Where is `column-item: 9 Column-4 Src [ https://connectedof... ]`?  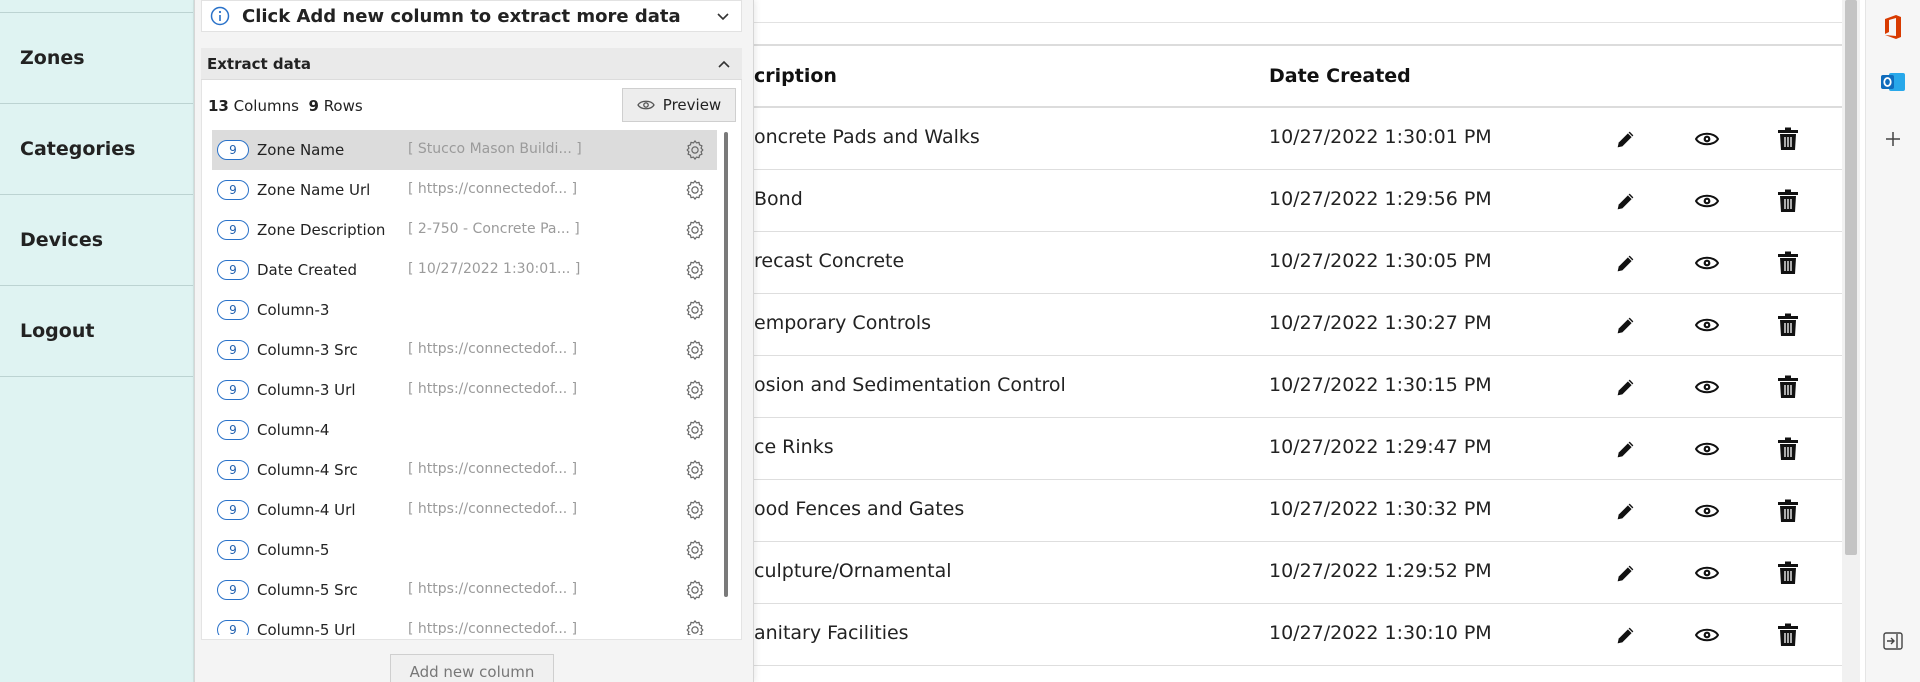 column-item: 9 Column-4 Src [ https://connectedof... ] is located at coordinates (464, 470).